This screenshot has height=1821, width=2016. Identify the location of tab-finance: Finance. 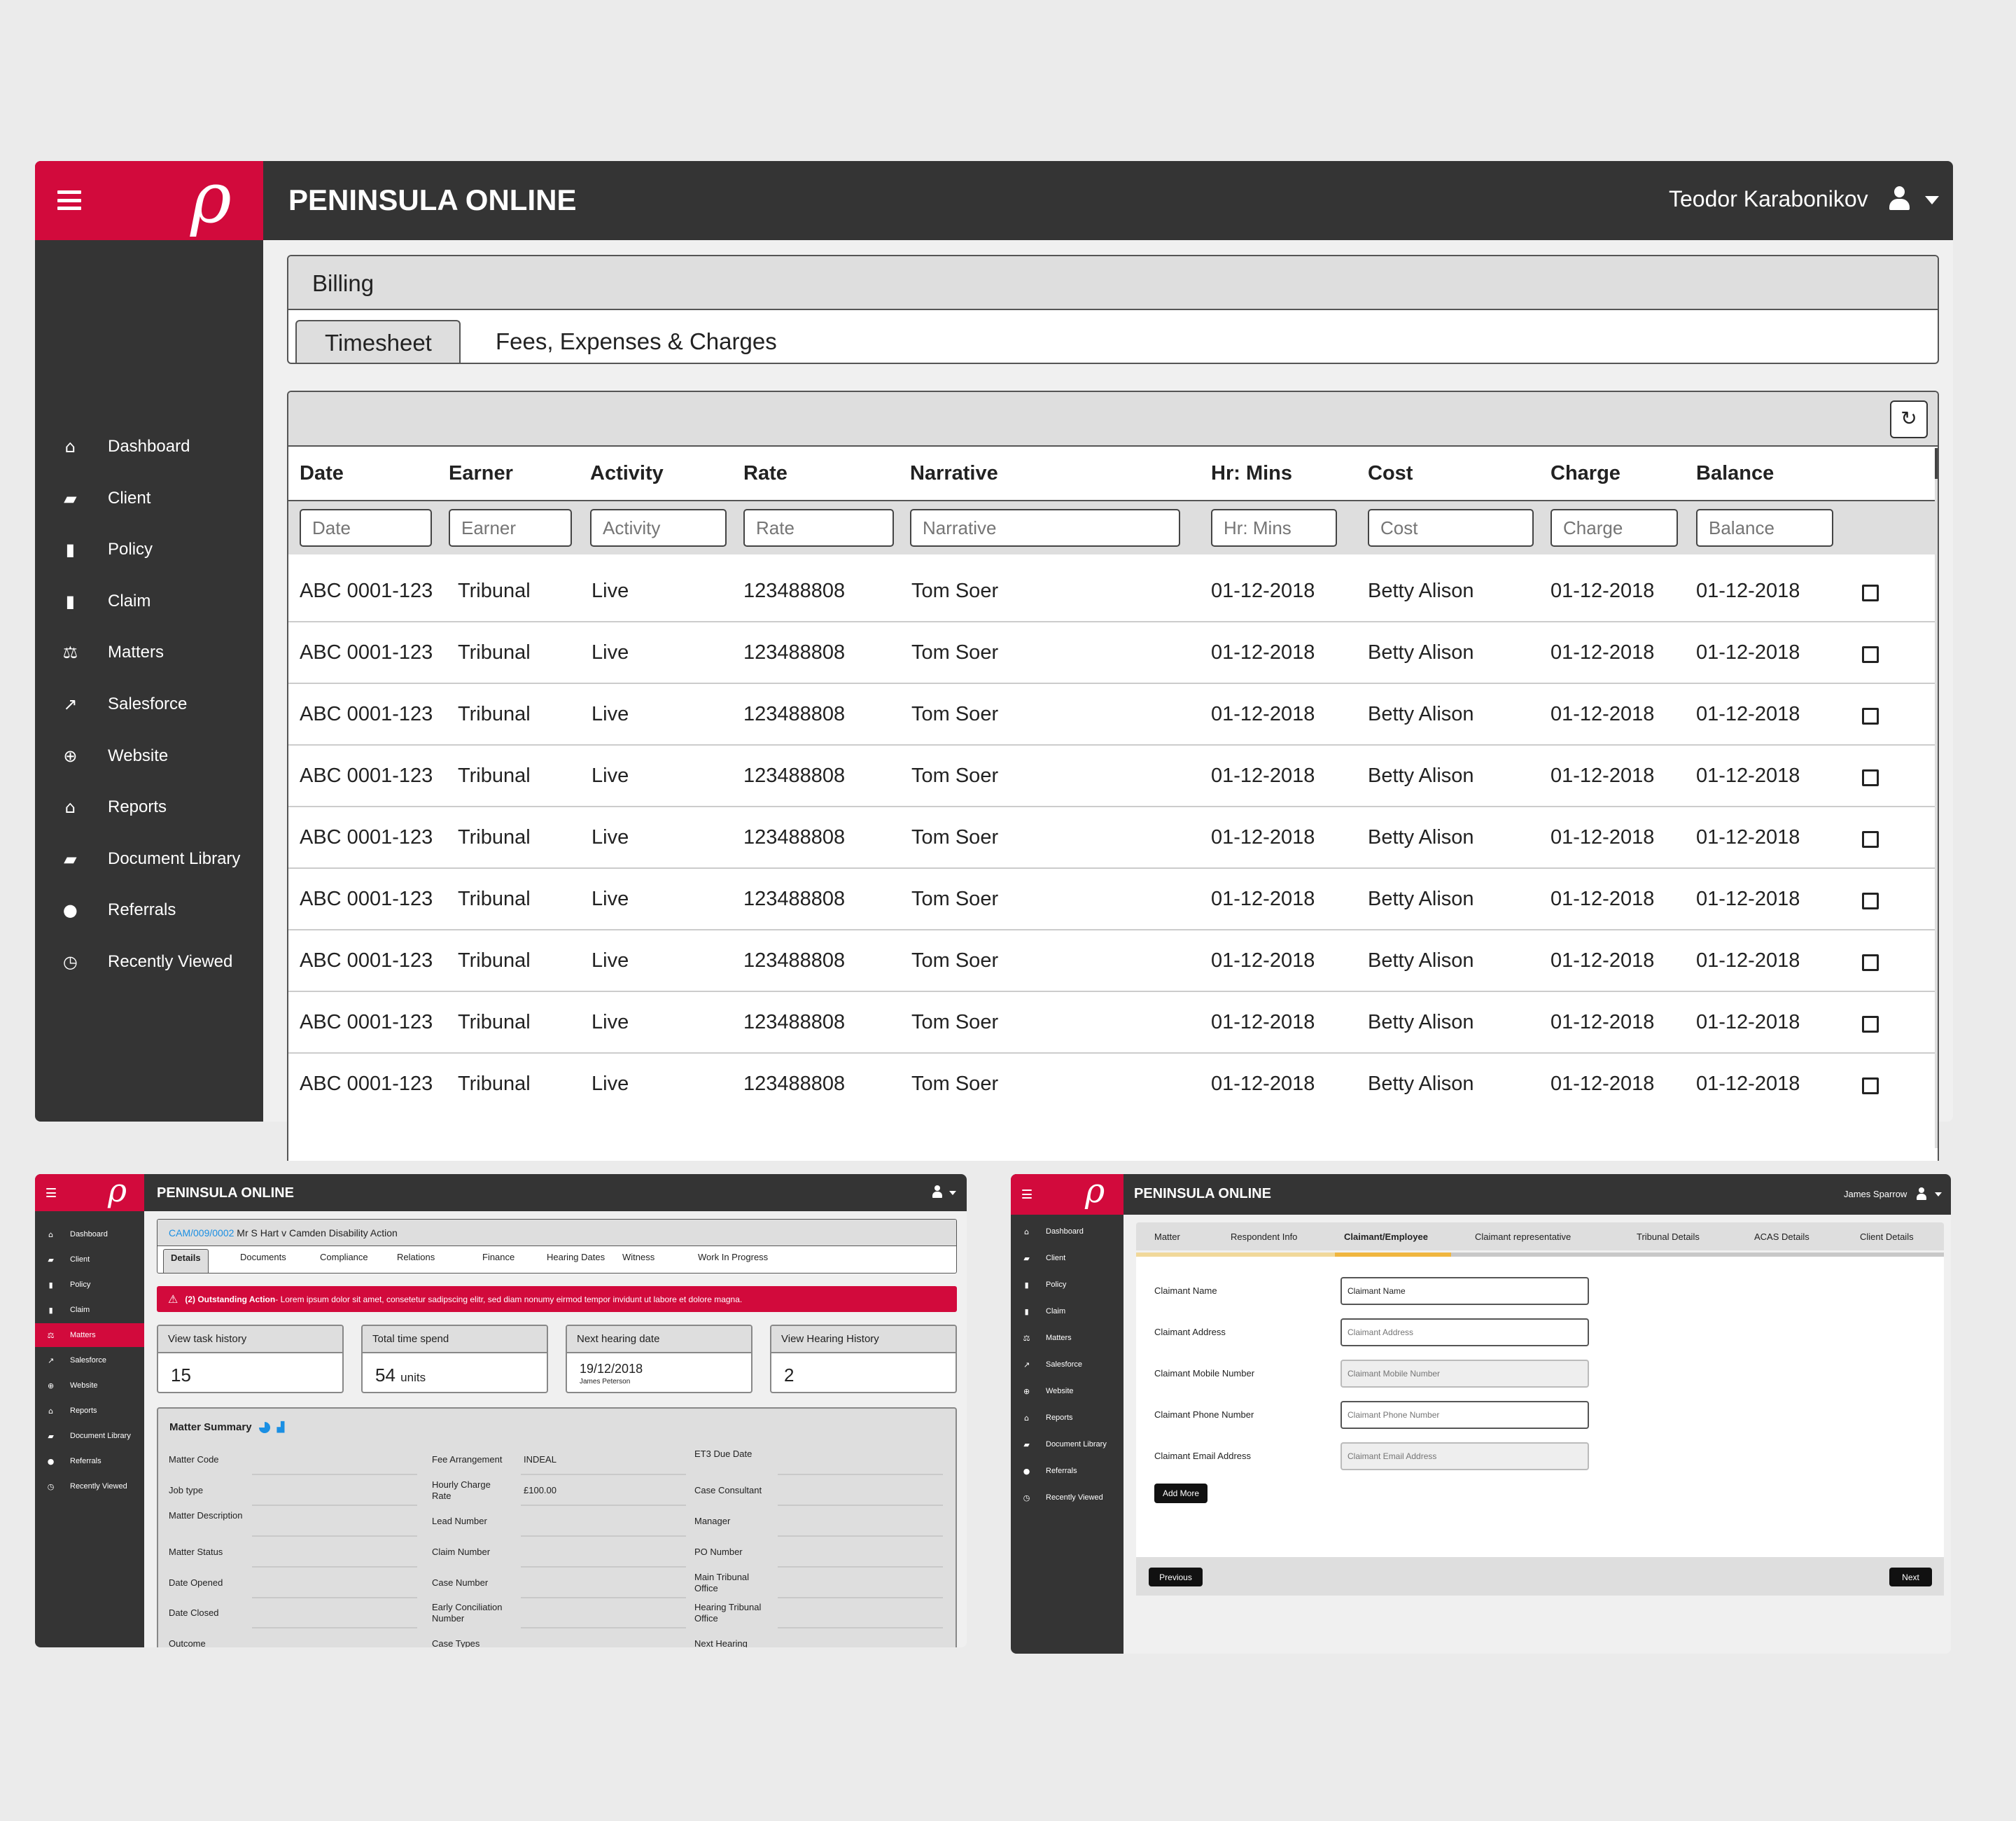
(498, 1257).